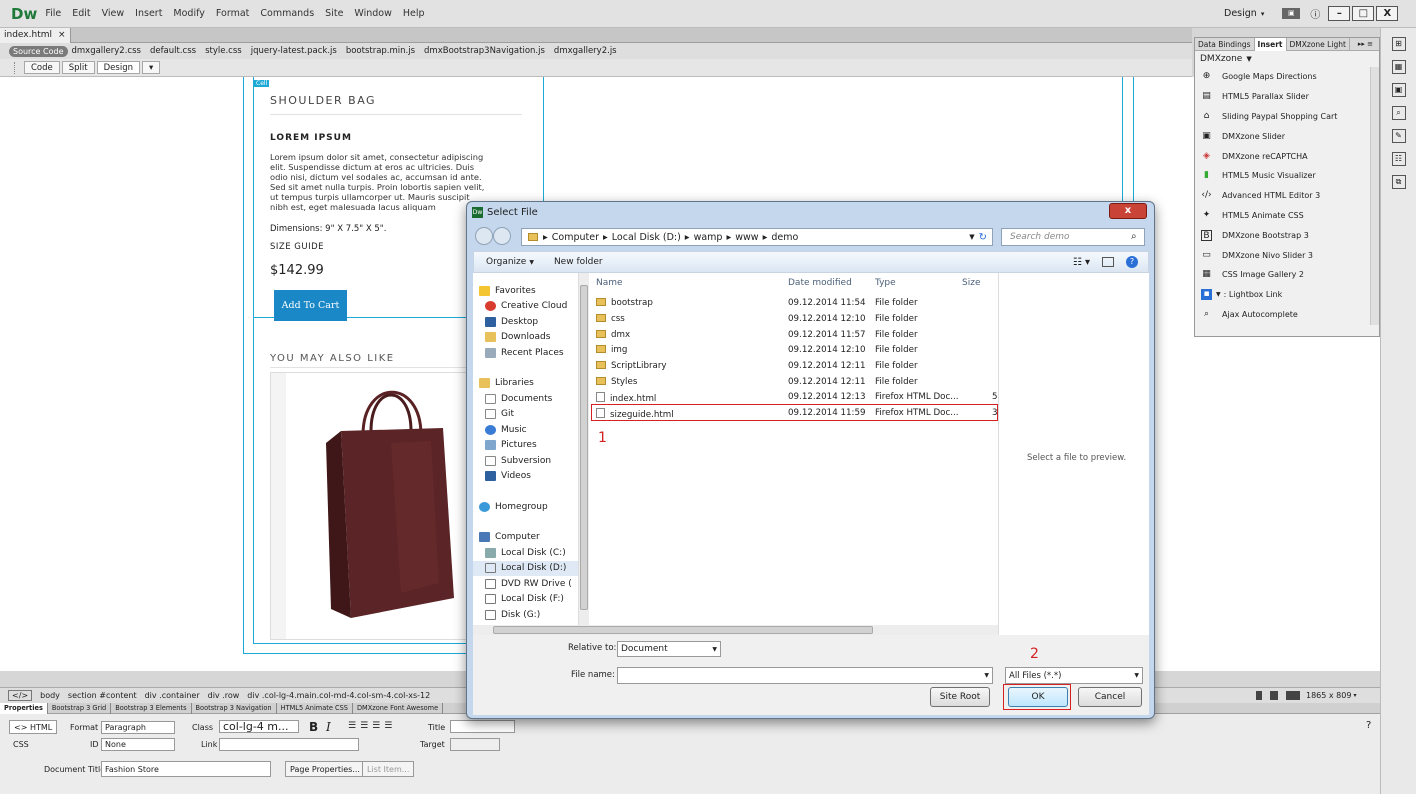  What do you see at coordinates (1291, 13) in the screenshot?
I see `sync-settings-icon: ▣` at bounding box center [1291, 13].